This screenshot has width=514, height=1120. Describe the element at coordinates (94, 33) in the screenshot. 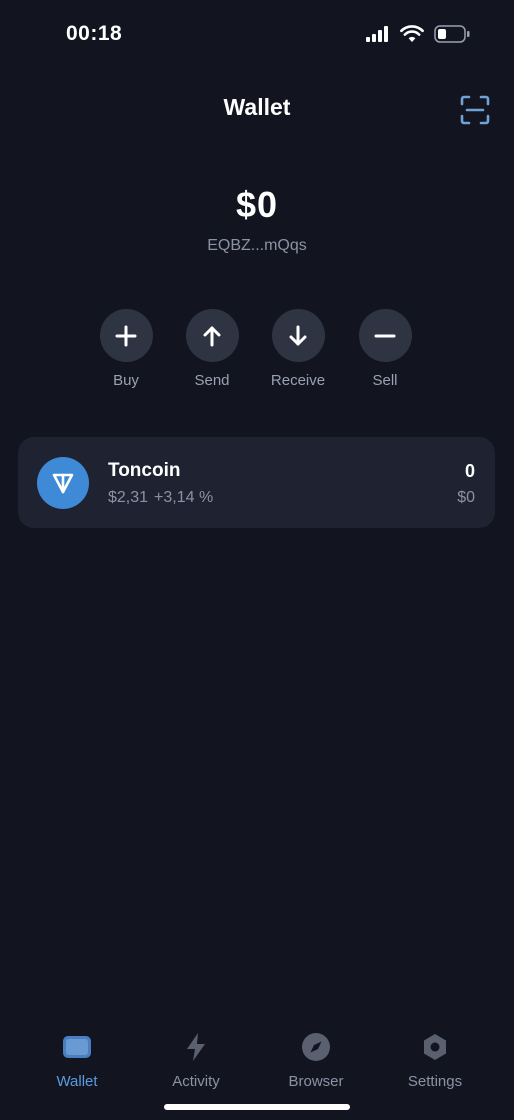

I see `status-time: 00:18` at that location.